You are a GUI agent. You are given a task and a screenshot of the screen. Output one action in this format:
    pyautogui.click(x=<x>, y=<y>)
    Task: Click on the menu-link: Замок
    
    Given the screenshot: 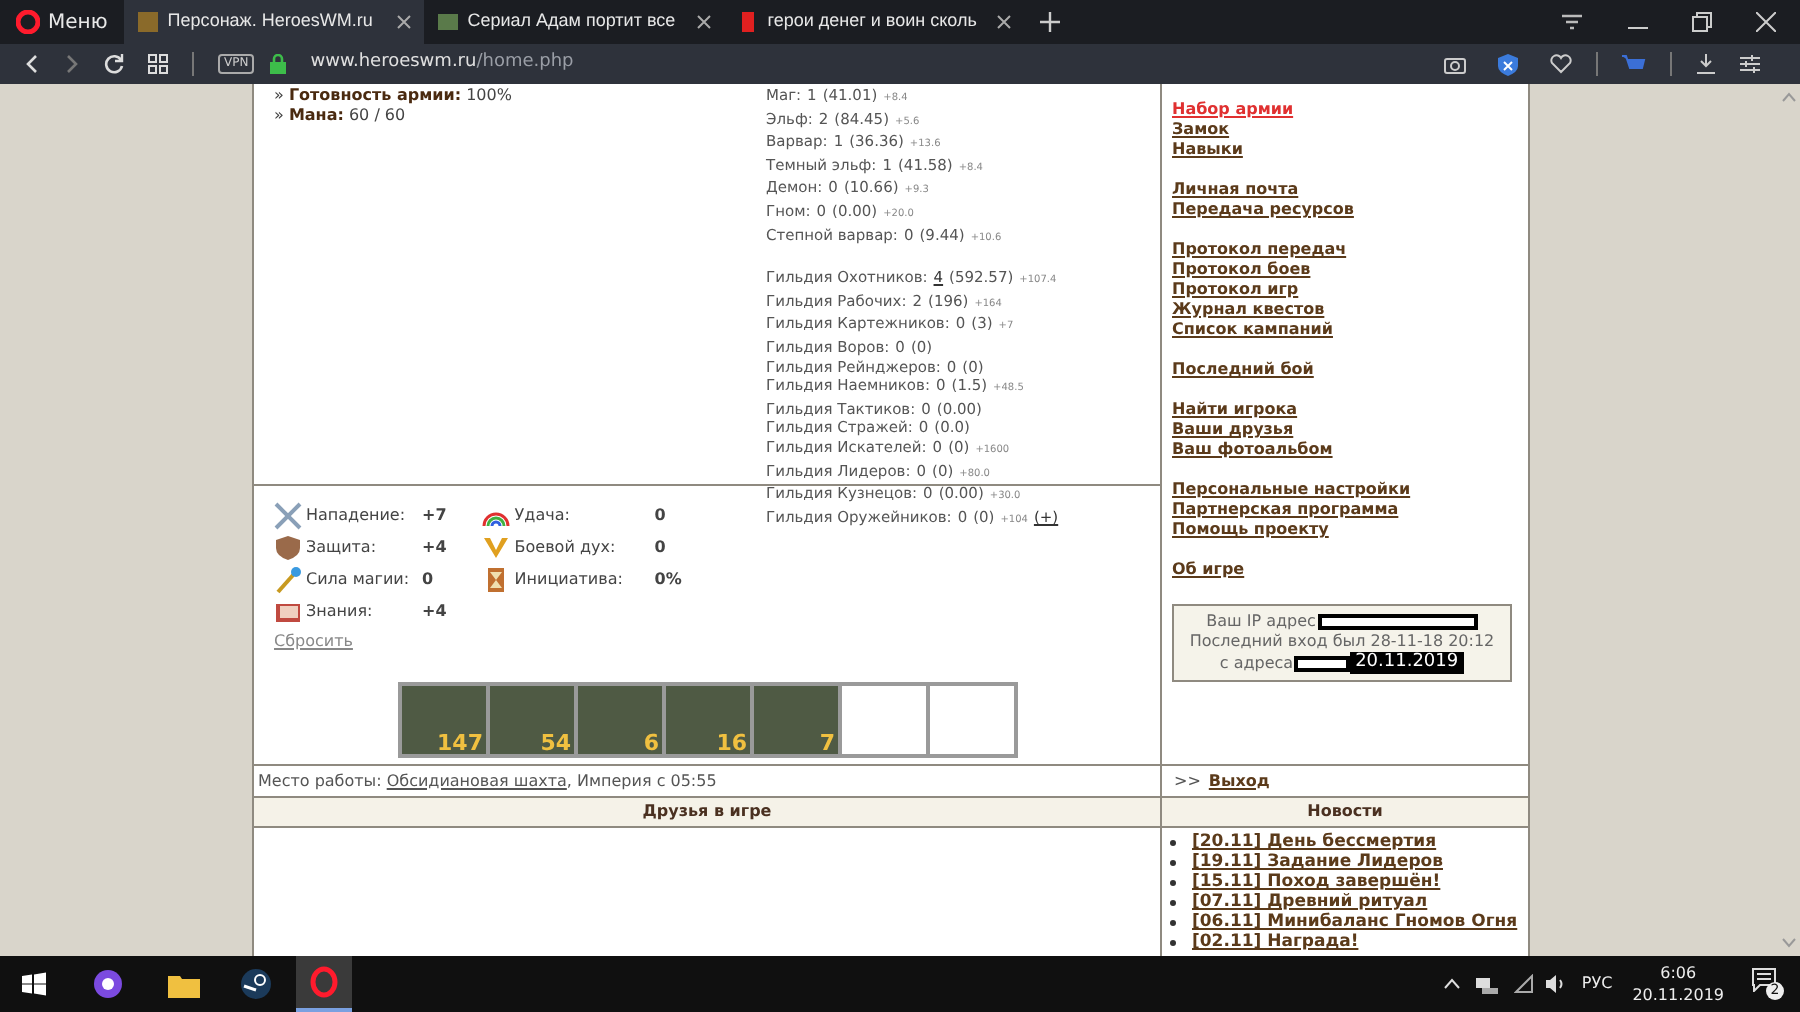 What is the action you would take?
    pyautogui.click(x=1201, y=130)
    